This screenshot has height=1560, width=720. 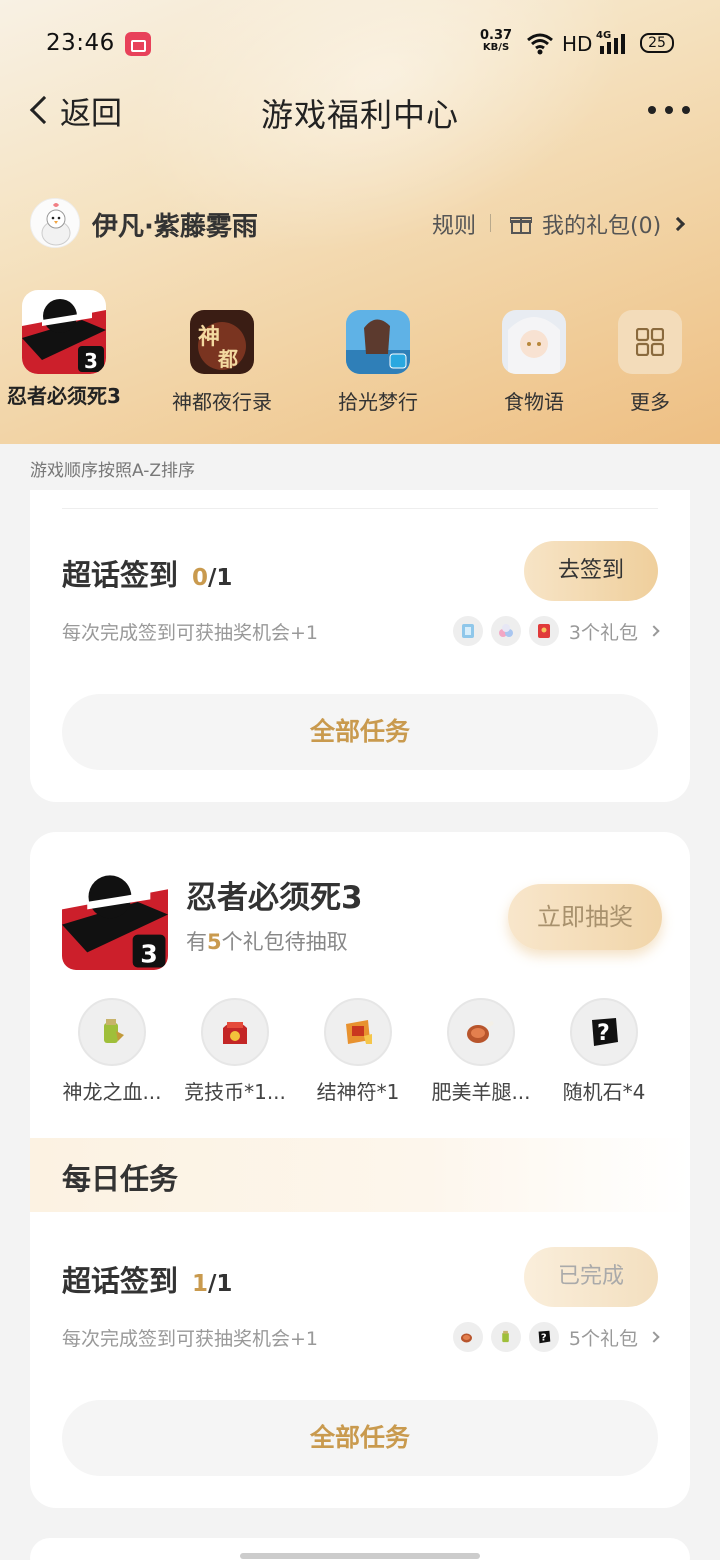 I want to click on pending-count: 5, so click(x=214, y=942).